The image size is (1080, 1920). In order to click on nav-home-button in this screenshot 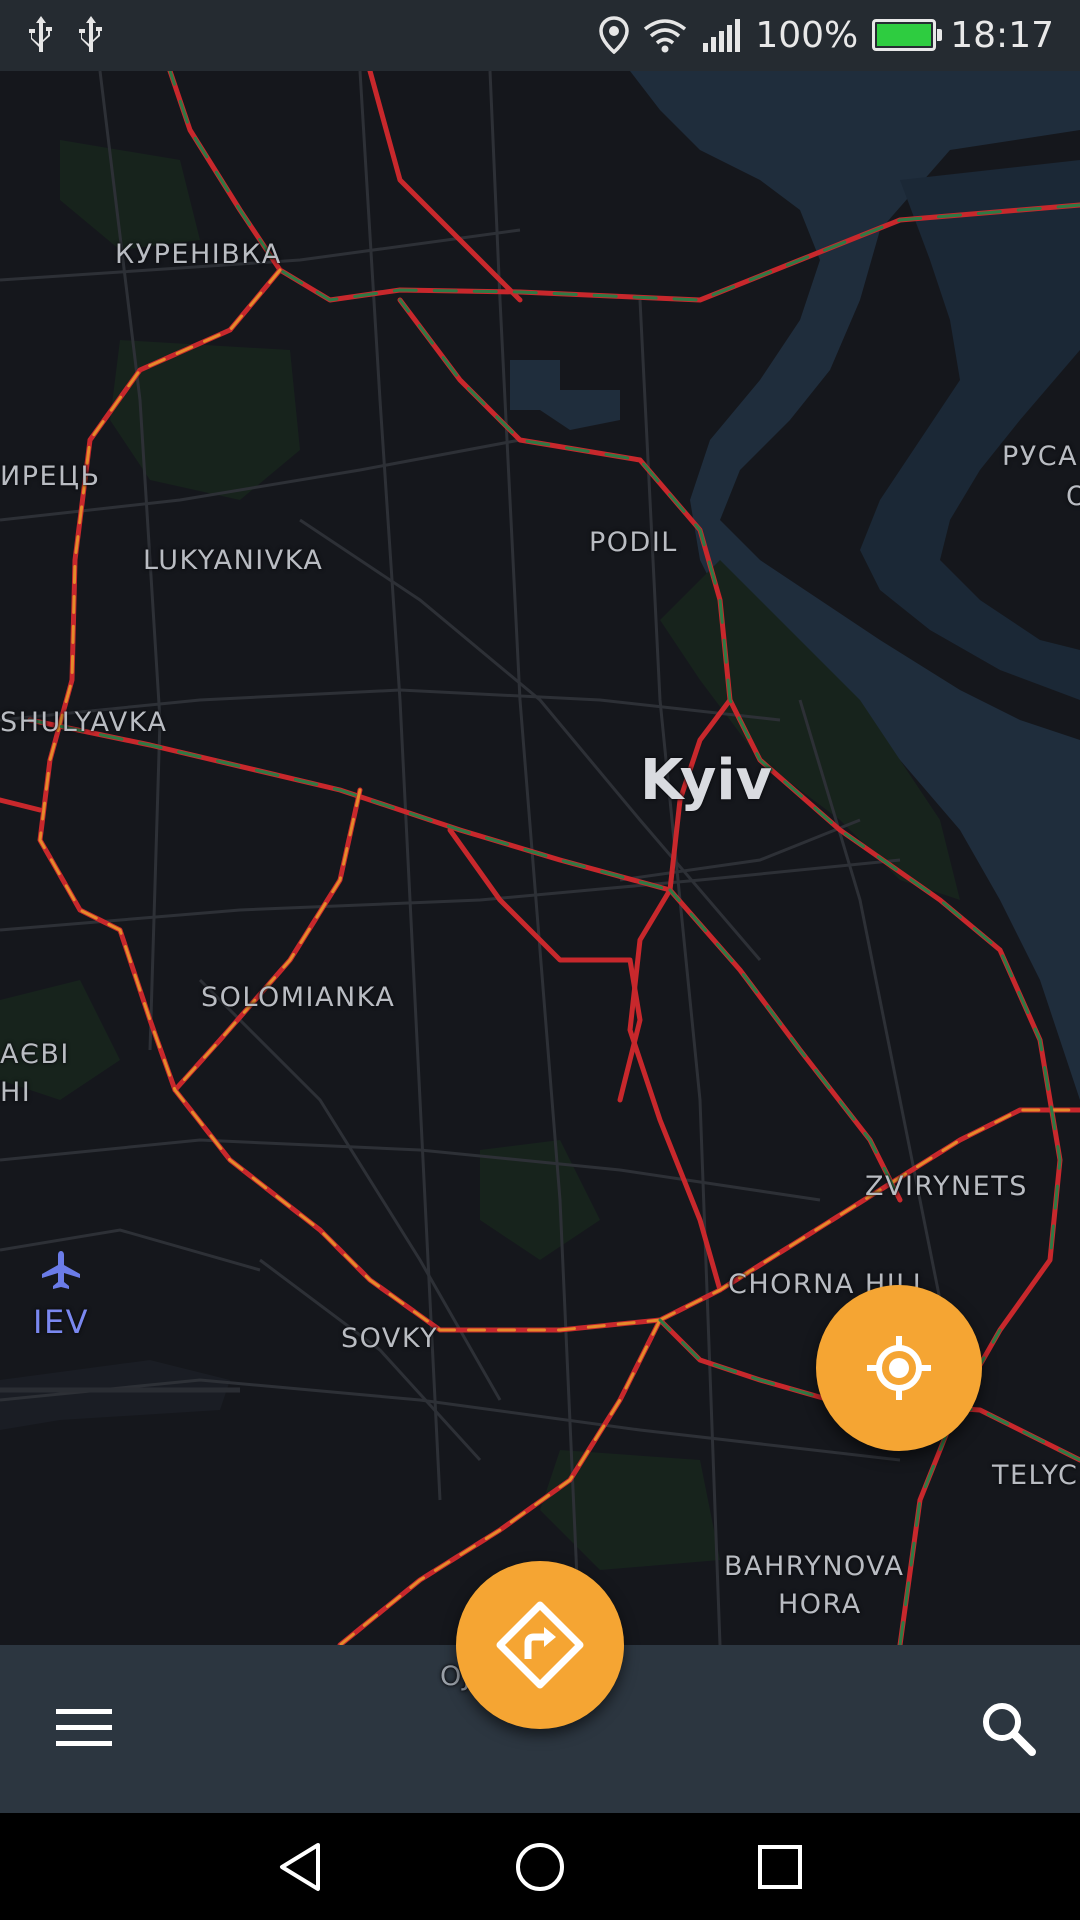, I will do `click(540, 1867)`.